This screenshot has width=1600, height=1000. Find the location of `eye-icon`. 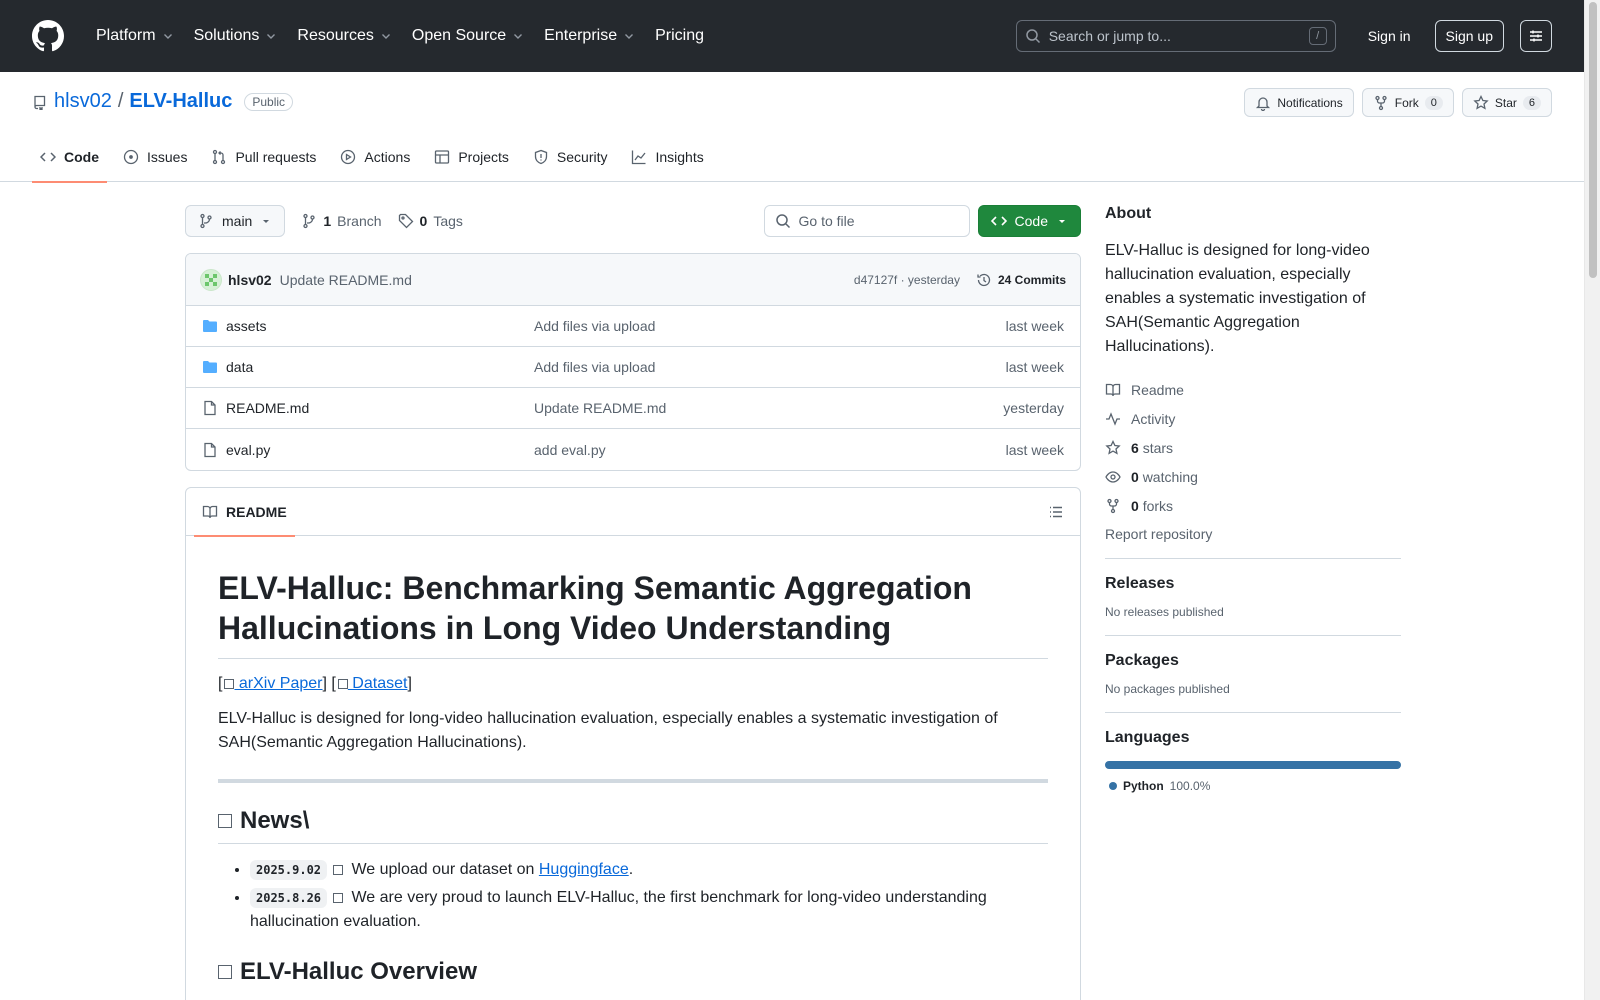

eye-icon is located at coordinates (1113, 476).